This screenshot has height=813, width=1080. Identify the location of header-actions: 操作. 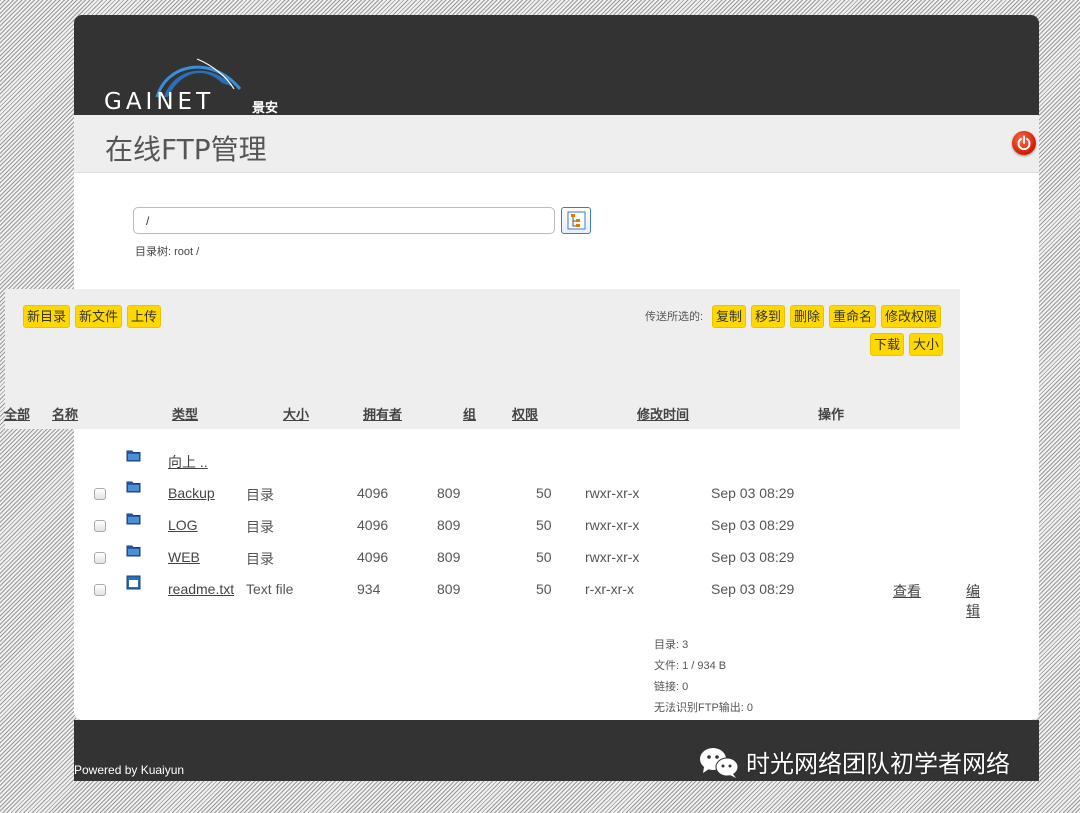
(831, 414).